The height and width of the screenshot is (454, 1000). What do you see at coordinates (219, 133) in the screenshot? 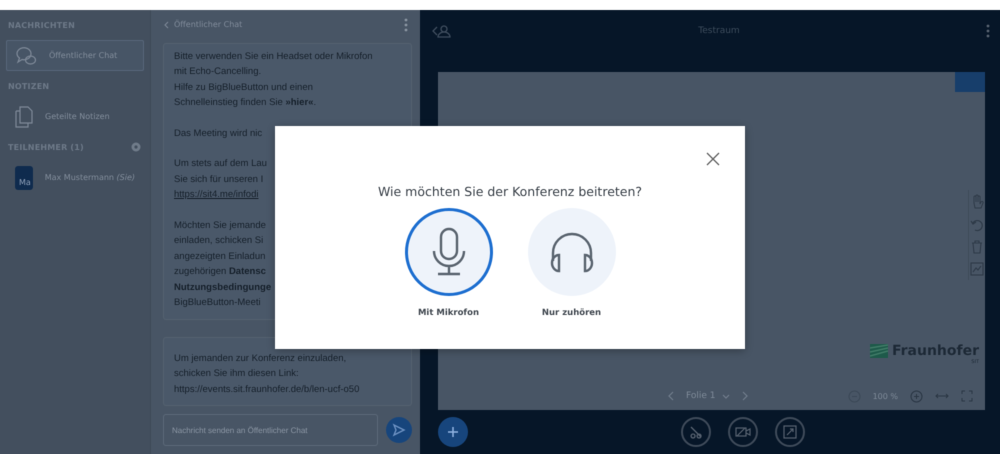
I see `message-line: Das Meeting wird nic` at bounding box center [219, 133].